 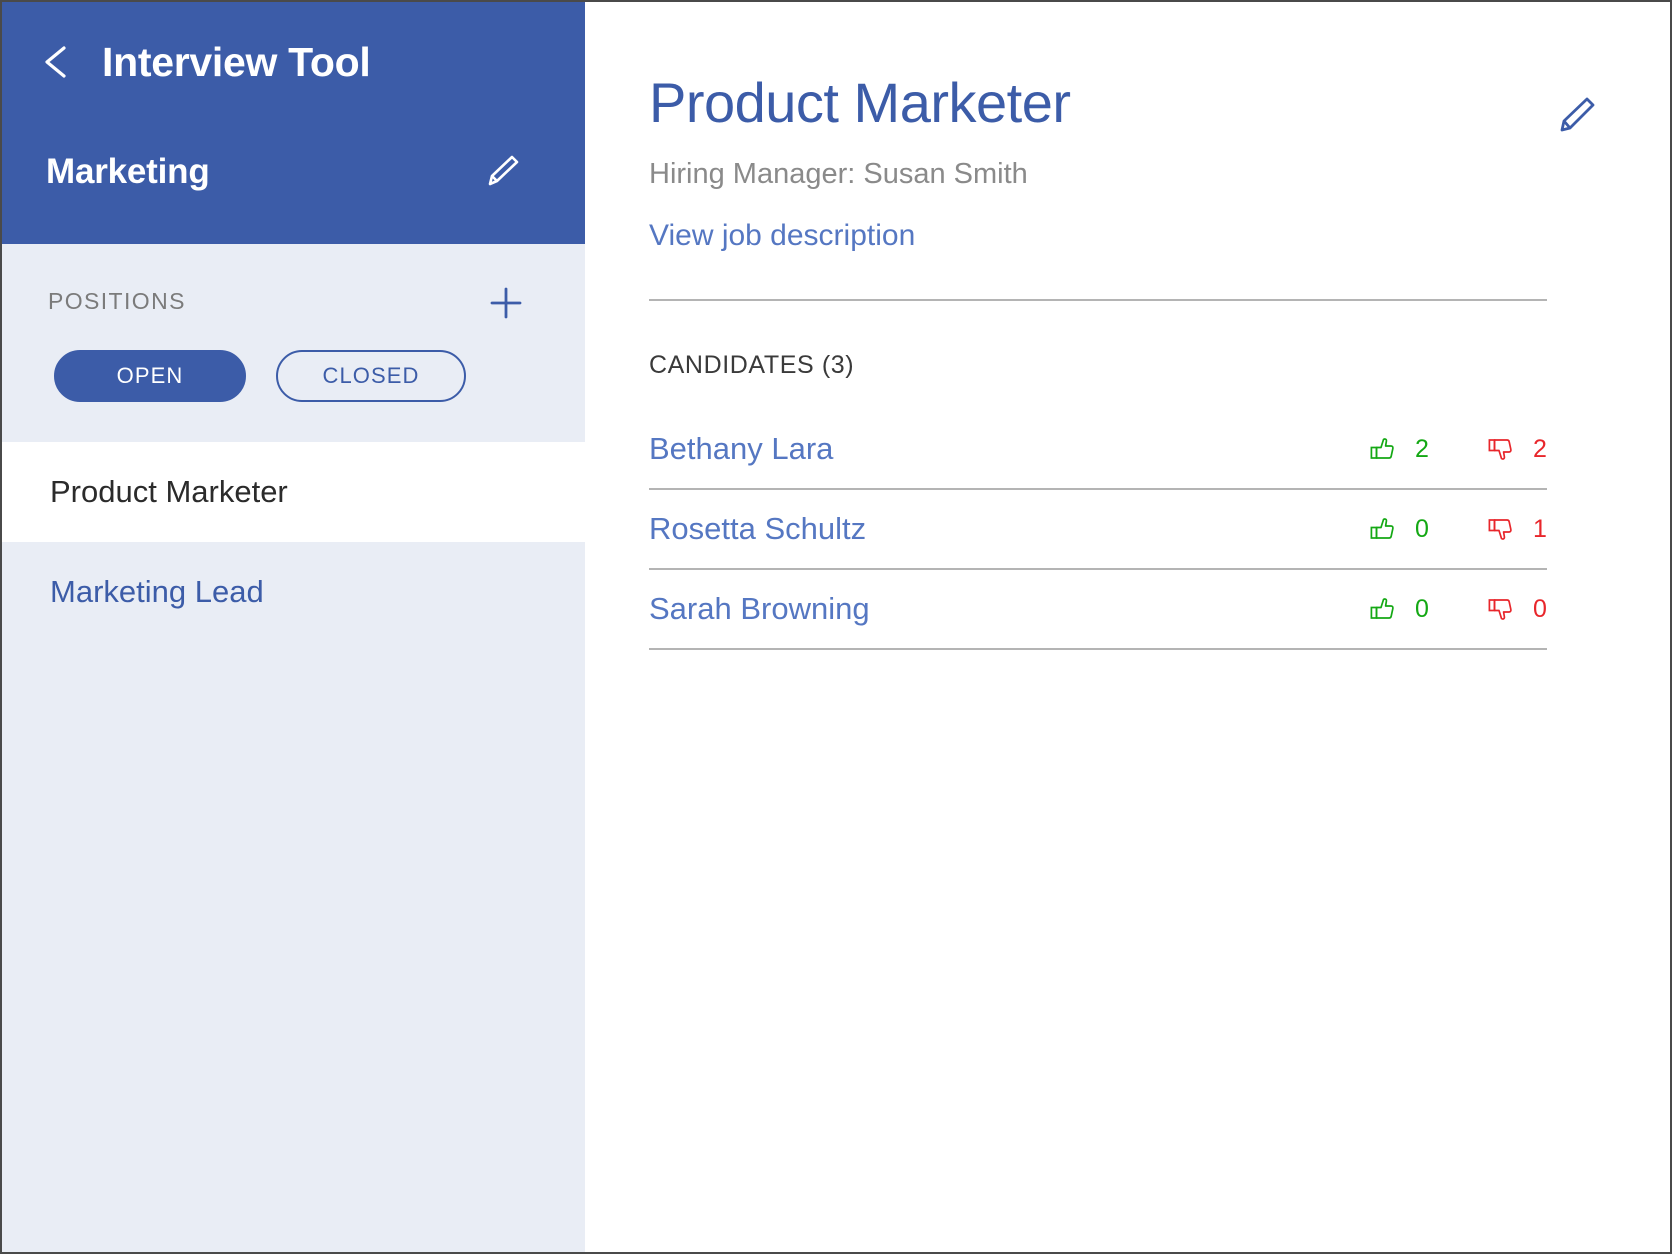 I want to click on vote-counts: 0 0, so click(x=1457, y=609).